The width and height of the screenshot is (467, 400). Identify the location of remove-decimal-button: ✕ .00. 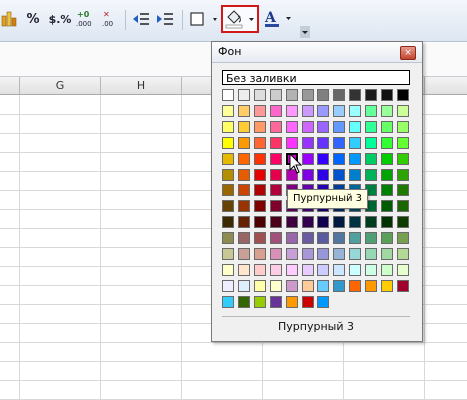
(109, 19).